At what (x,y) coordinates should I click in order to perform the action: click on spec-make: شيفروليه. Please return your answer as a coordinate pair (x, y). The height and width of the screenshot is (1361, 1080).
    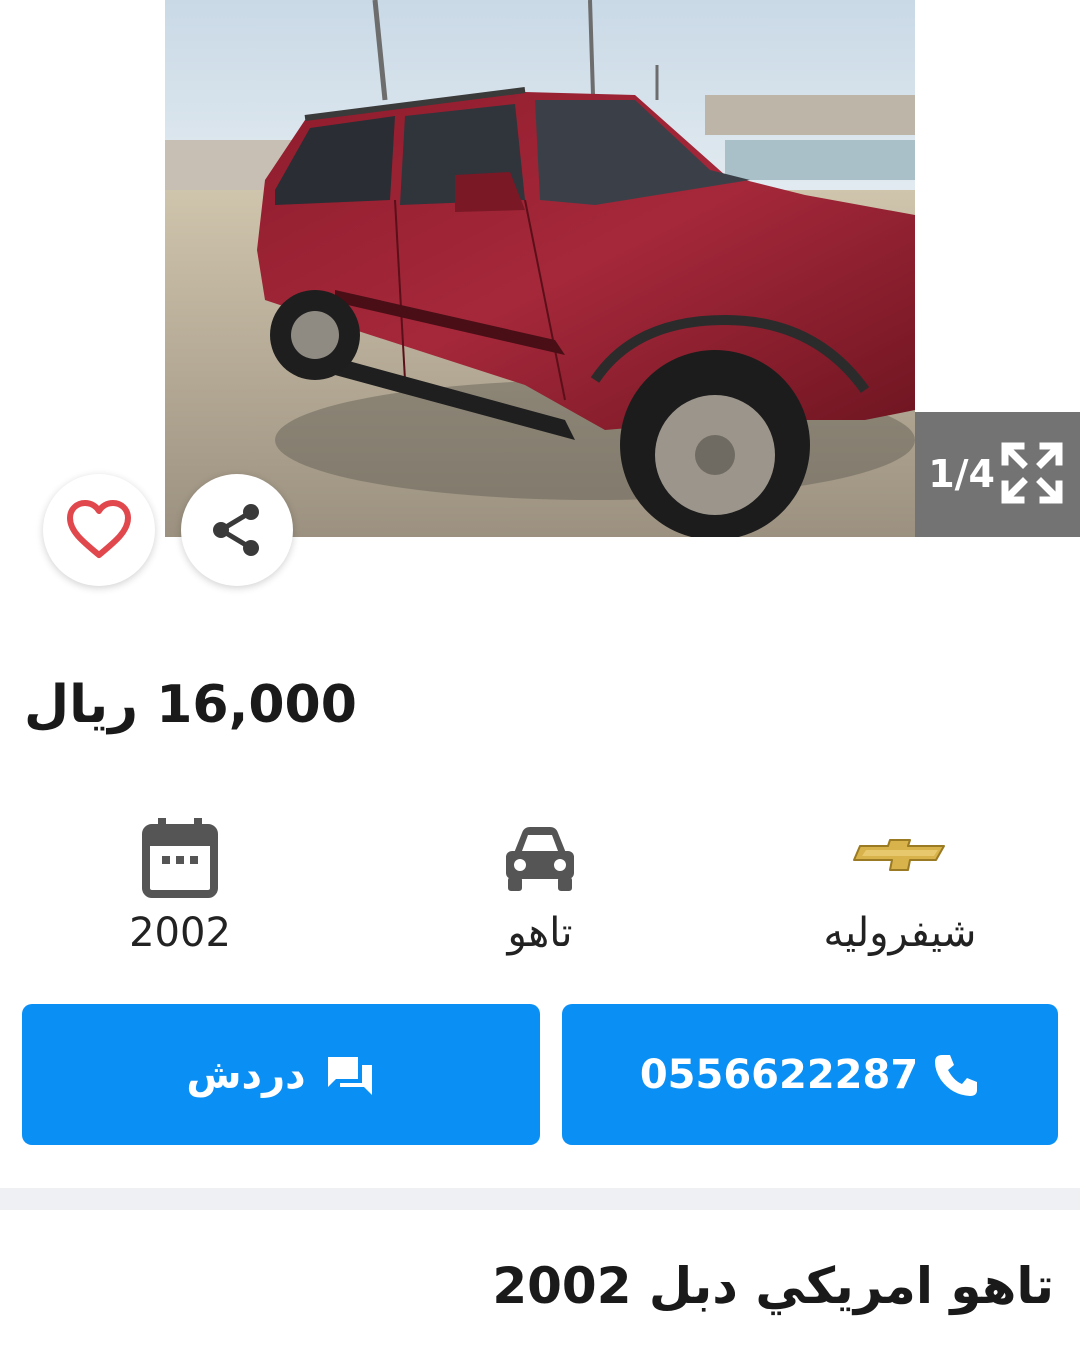
    Looking at the image, I should click on (900, 890).